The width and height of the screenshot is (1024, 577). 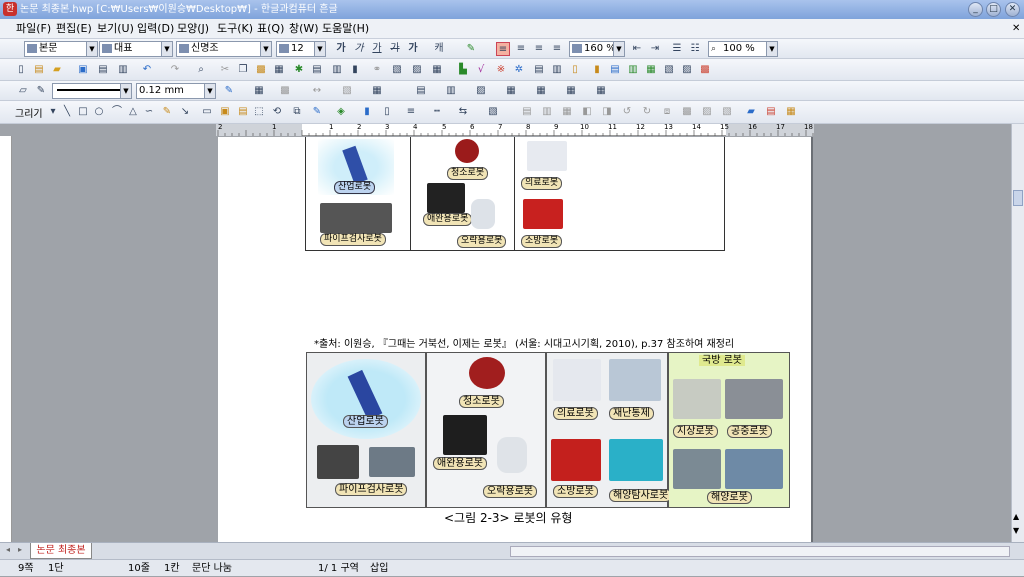 What do you see at coordinates (760, 551) in the screenshot?
I see `horizontal-scrollbar` at bounding box center [760, 551].